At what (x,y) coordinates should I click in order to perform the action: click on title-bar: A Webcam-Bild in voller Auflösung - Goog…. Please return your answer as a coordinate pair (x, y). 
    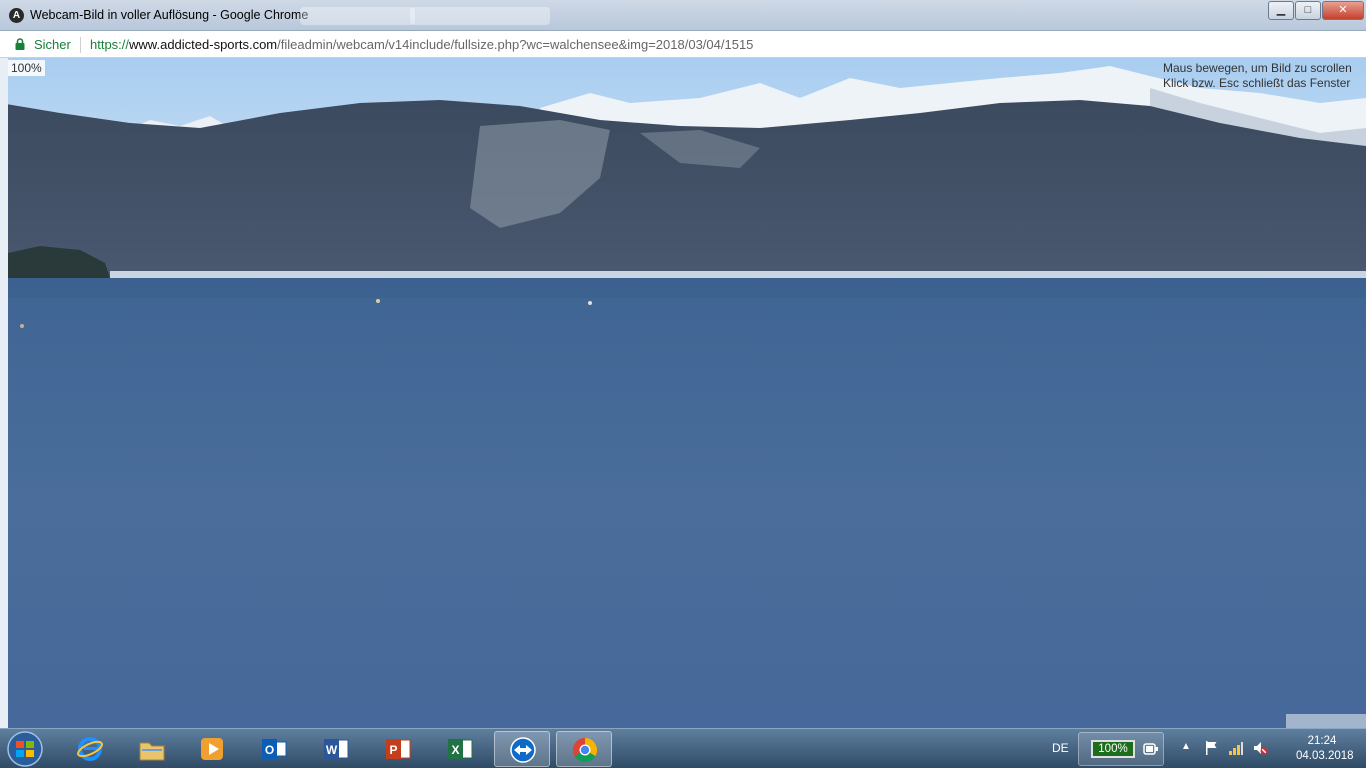
    Looking at the image, I should click on (683, 15).